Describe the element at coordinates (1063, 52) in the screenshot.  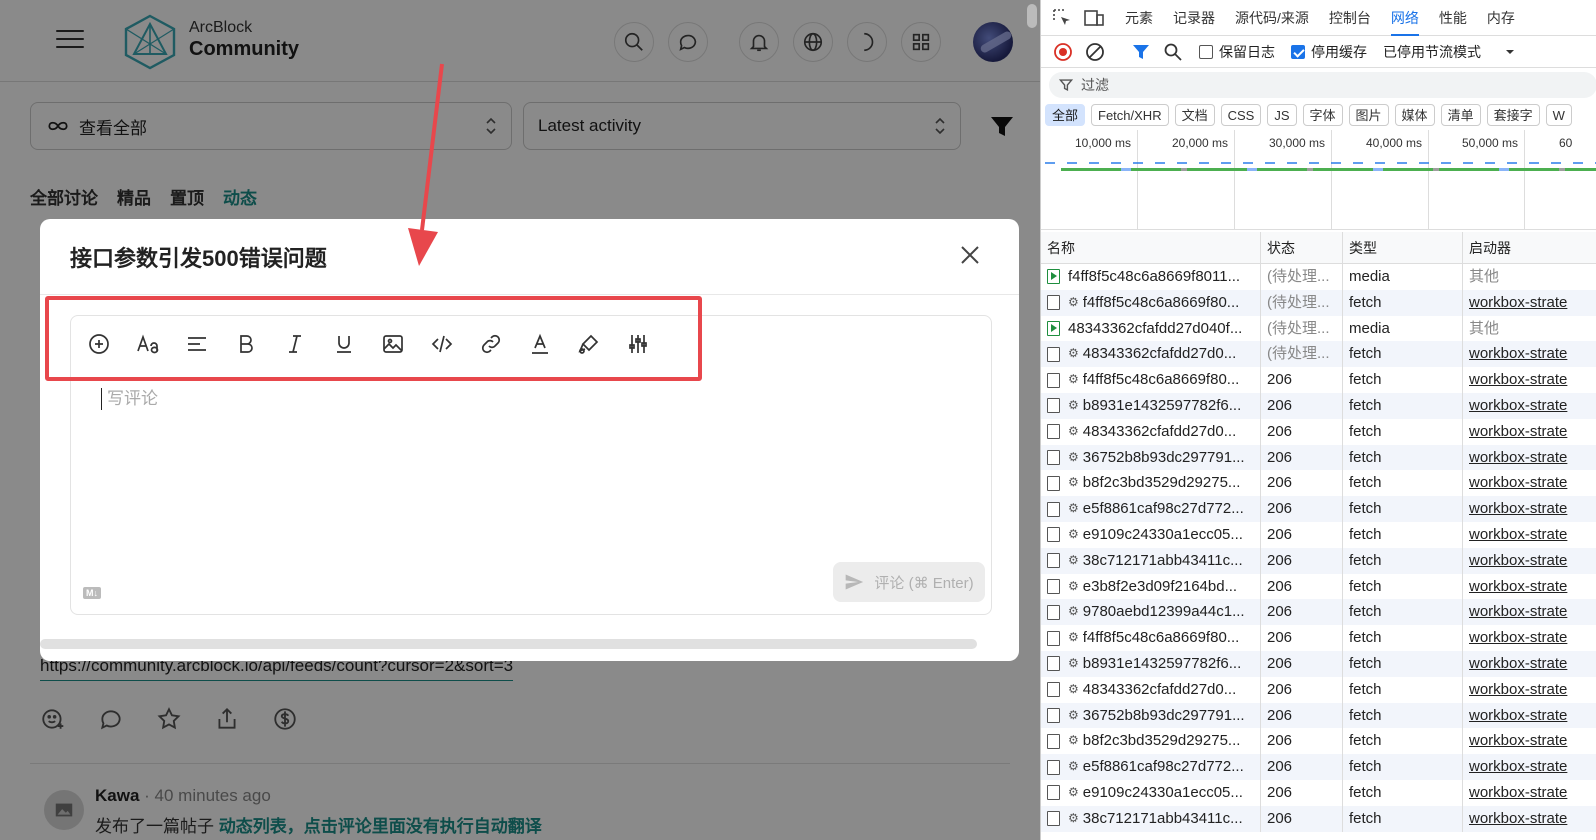
I see `stop-recording-icon` at that location.